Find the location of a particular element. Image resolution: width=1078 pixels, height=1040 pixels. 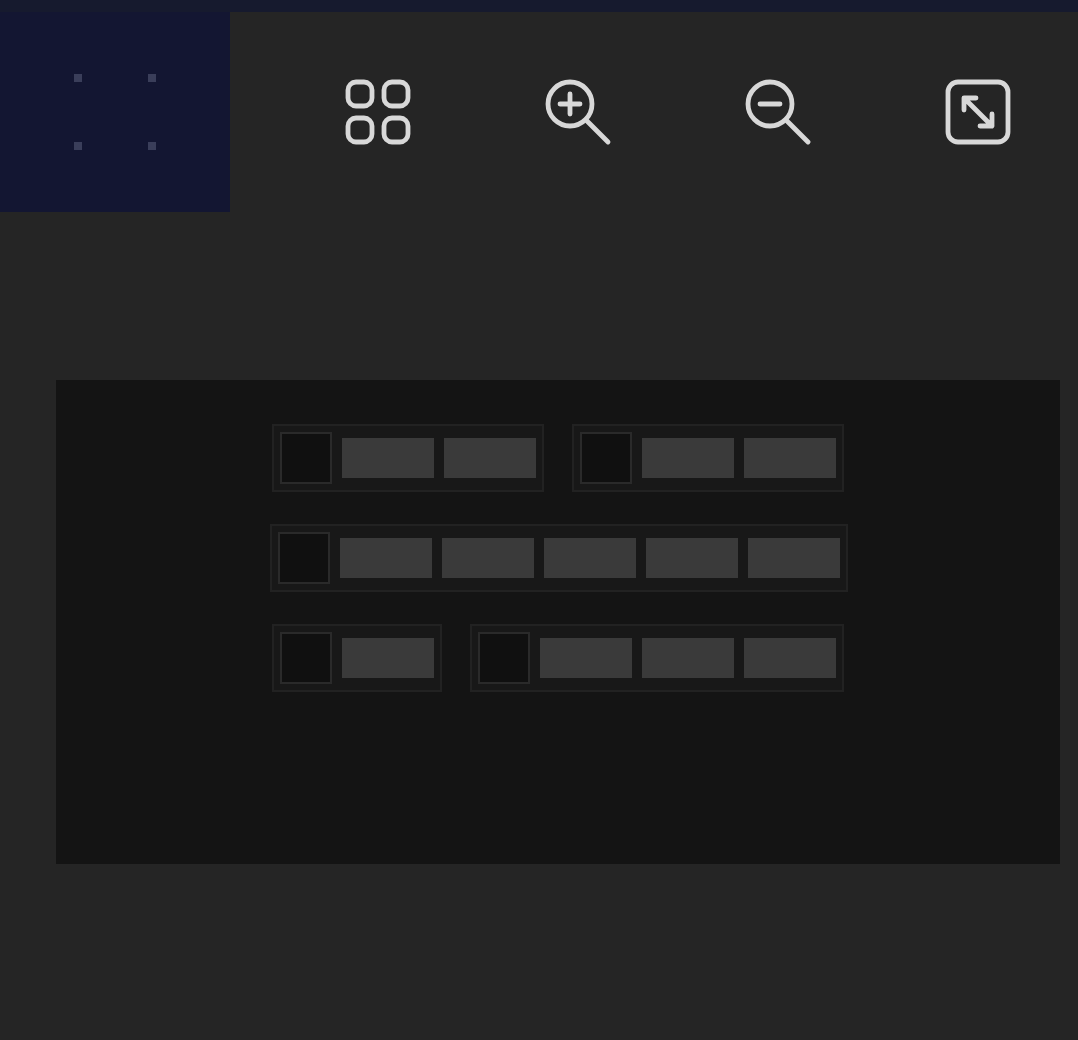

zoom-in-icon is located at coordinates (578, 112).